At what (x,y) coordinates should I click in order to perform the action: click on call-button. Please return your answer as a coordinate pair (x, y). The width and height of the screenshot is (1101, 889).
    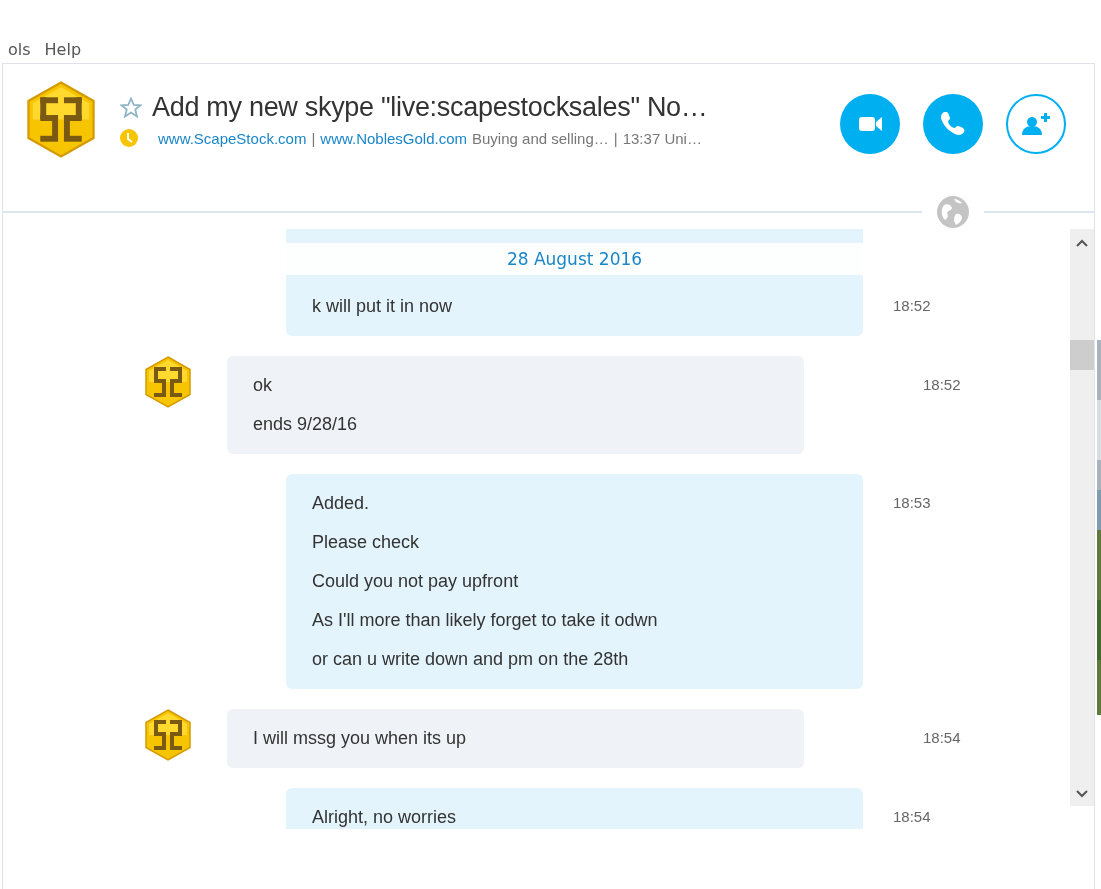
    Looking at the image, I should click on (953, 124).